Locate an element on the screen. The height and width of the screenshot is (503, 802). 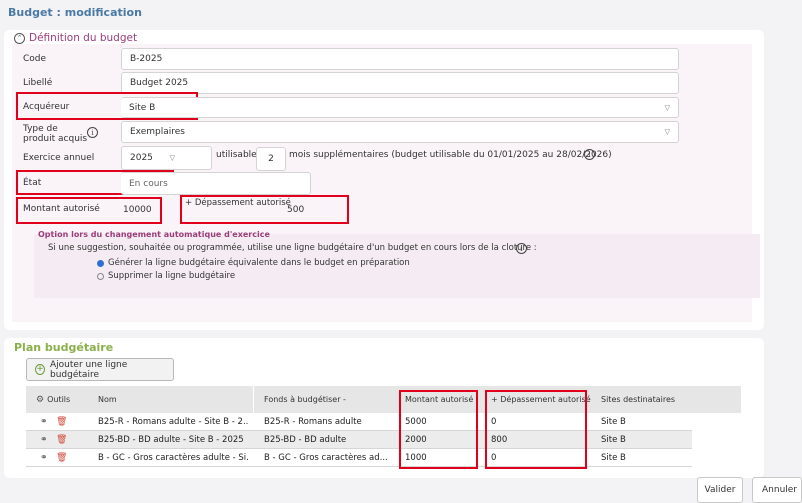
page-title: Budget : modification is located at coordinates (75, 12).